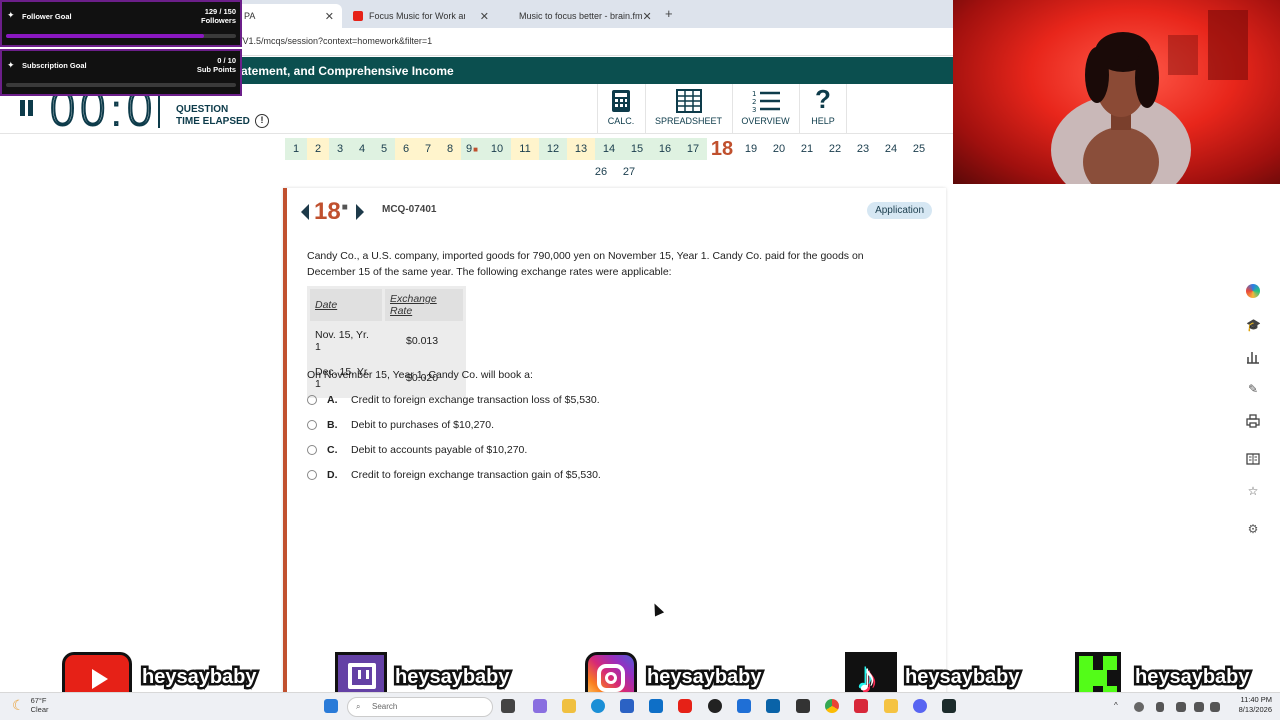 The height and width of the screenshot is (720, 1280). I want to click on mail-icon, so click(656, 706).